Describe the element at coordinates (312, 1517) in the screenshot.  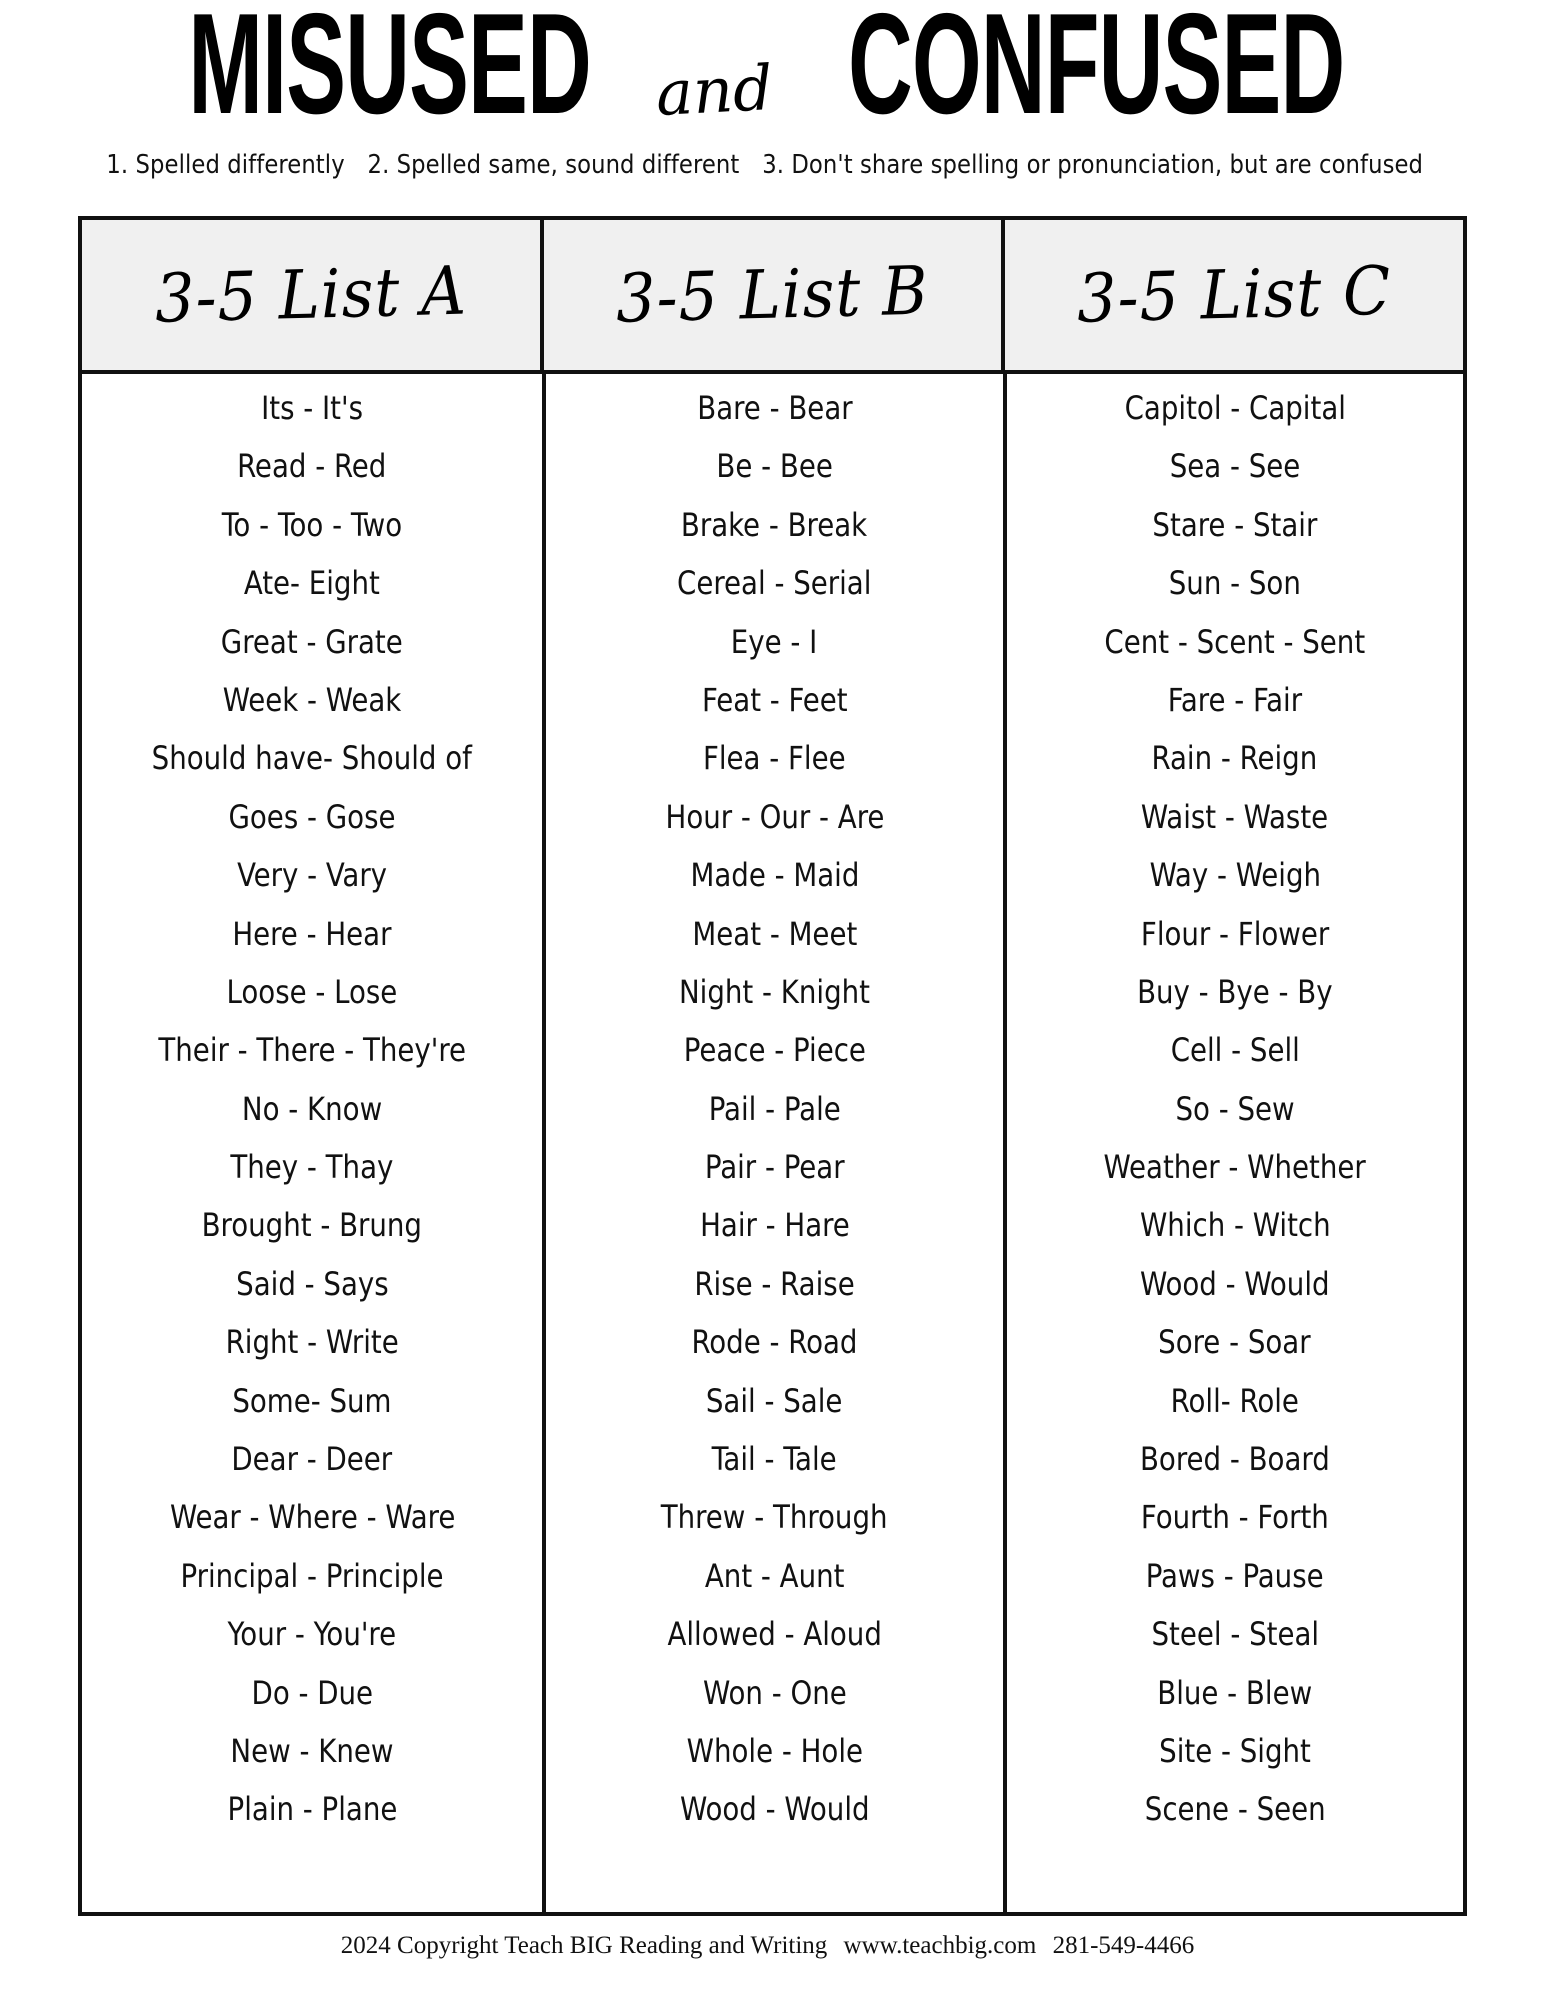
I see `word-pair-entry: Wear - Where - Ware` at that location.